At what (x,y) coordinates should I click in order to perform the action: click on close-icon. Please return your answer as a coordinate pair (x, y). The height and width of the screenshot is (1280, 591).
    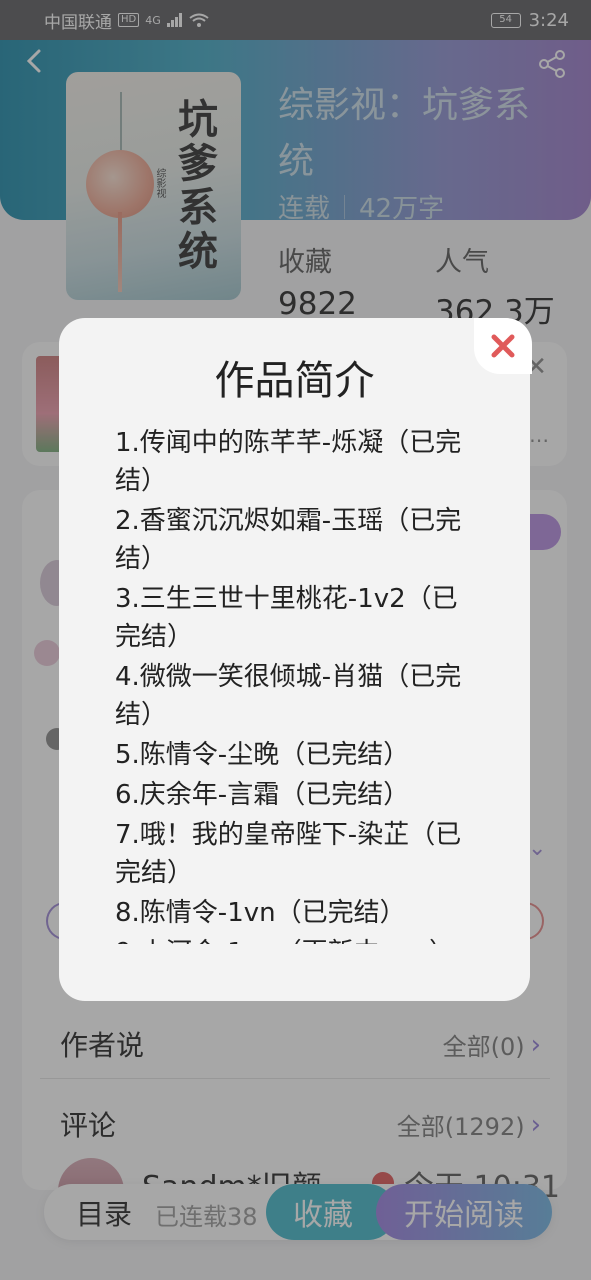
    Looking at the image, I should click on (503, 346).